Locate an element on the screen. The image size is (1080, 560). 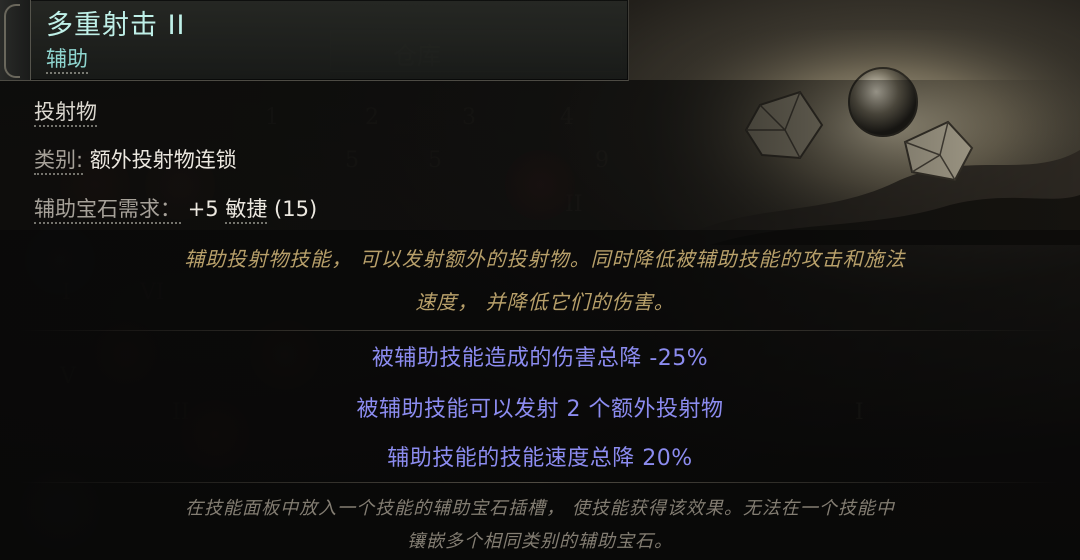
requirement-label: 辅助宝石需求： is located at coordinates (107, 210).